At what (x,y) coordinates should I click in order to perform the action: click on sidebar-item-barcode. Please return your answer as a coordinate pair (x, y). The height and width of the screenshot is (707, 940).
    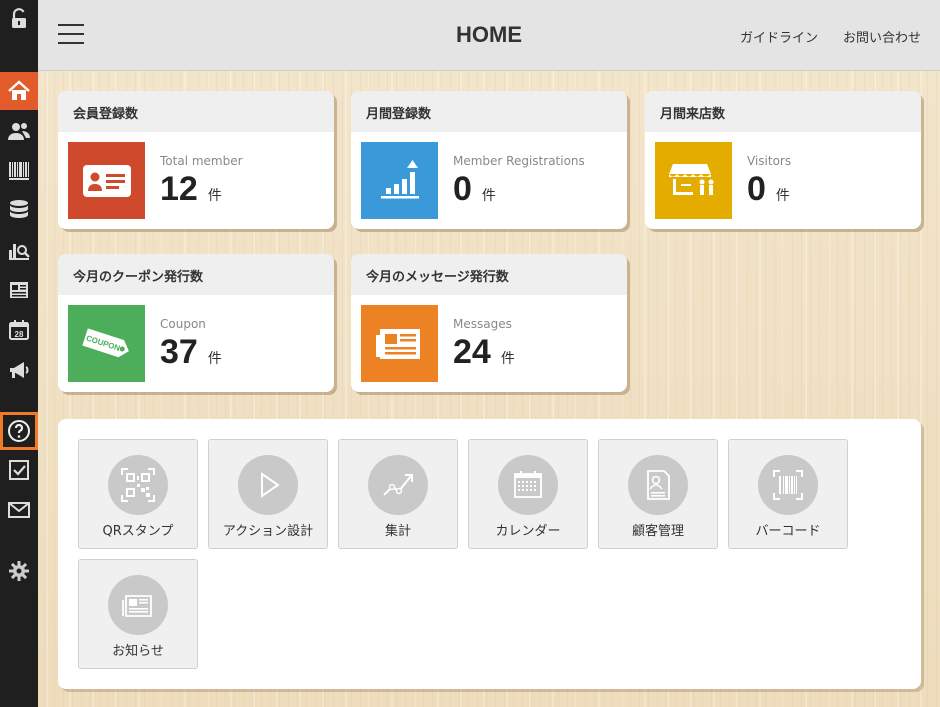
    Looking at the image, I should click on (19, 171).